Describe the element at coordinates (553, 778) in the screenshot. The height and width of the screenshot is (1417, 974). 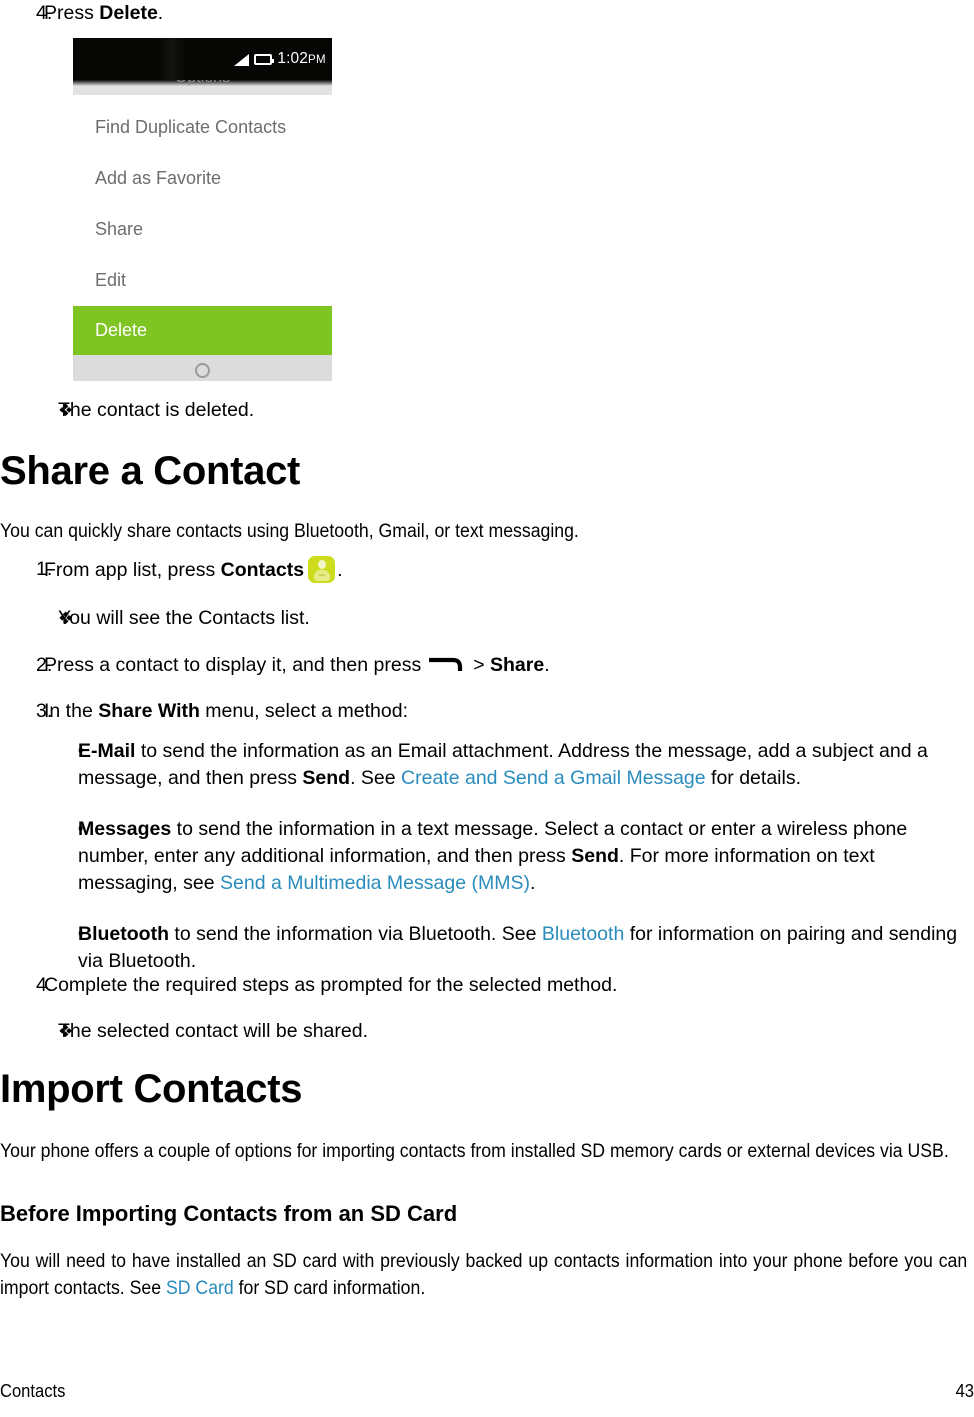
I see `link-create-and-send-a-gmail-message: Create and Send a Gmail Message` at that location.